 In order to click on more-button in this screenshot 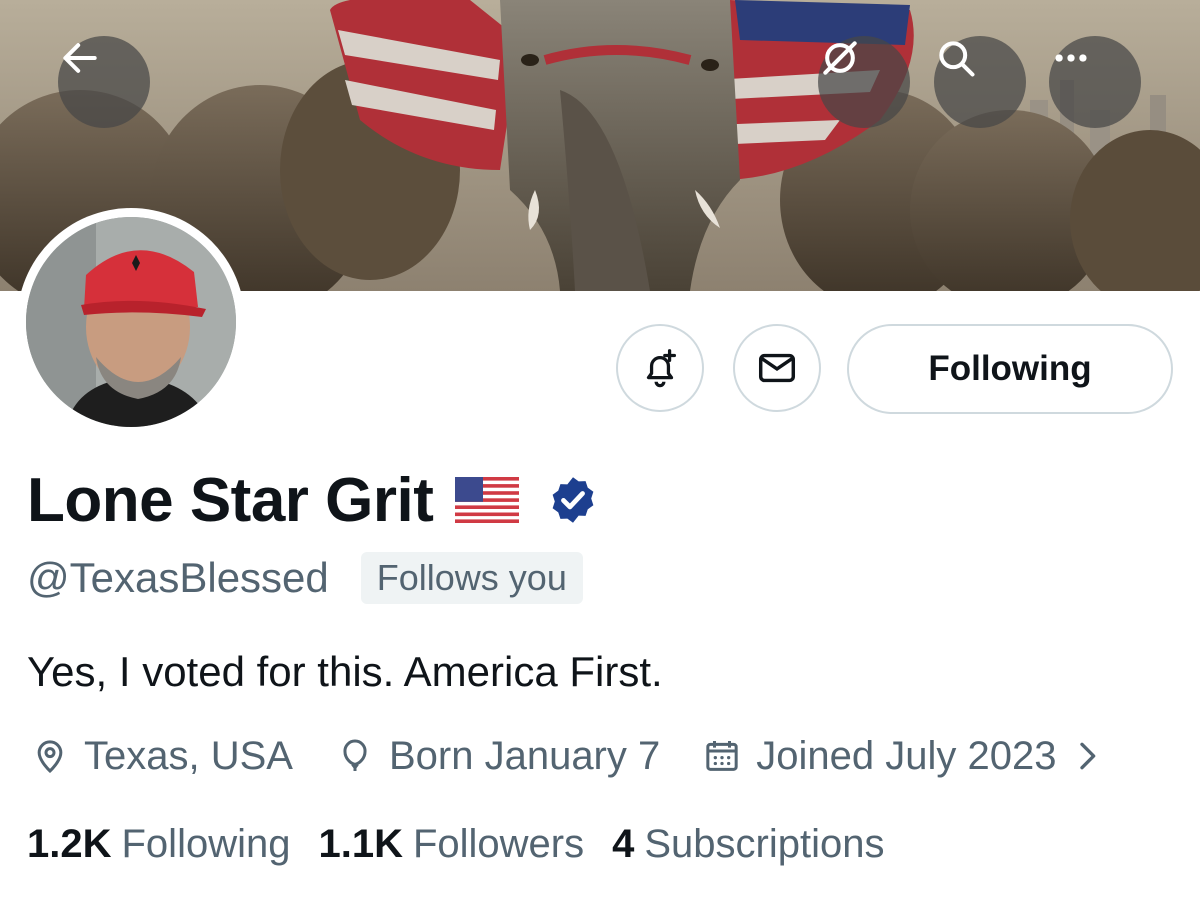, I will do `click(1095, 82)`.